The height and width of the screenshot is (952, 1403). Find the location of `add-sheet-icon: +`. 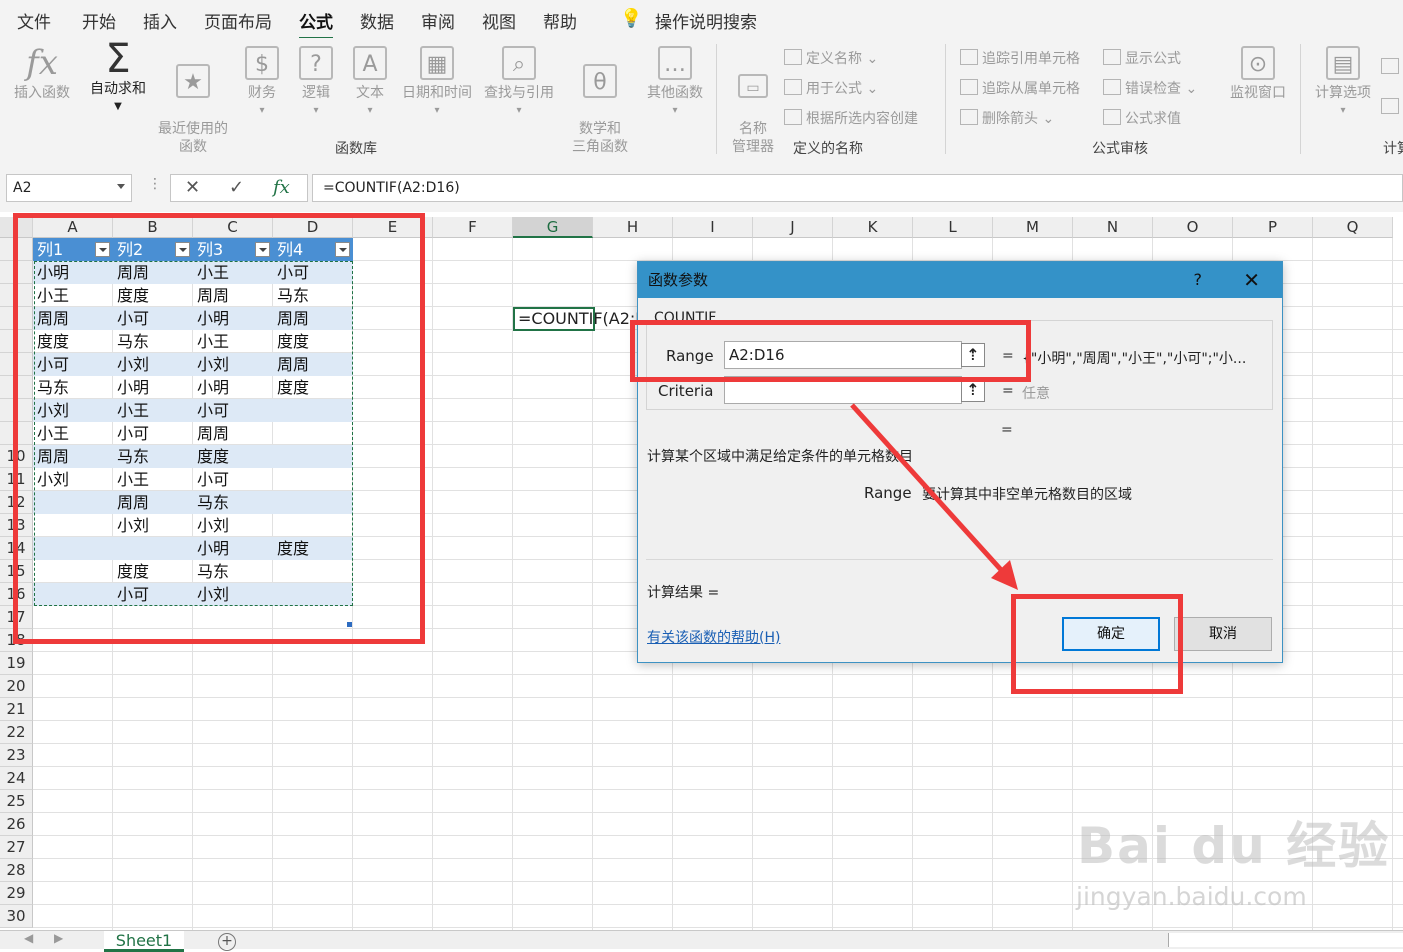

add-sheet-icon: + is located at coordinates (227, 942).